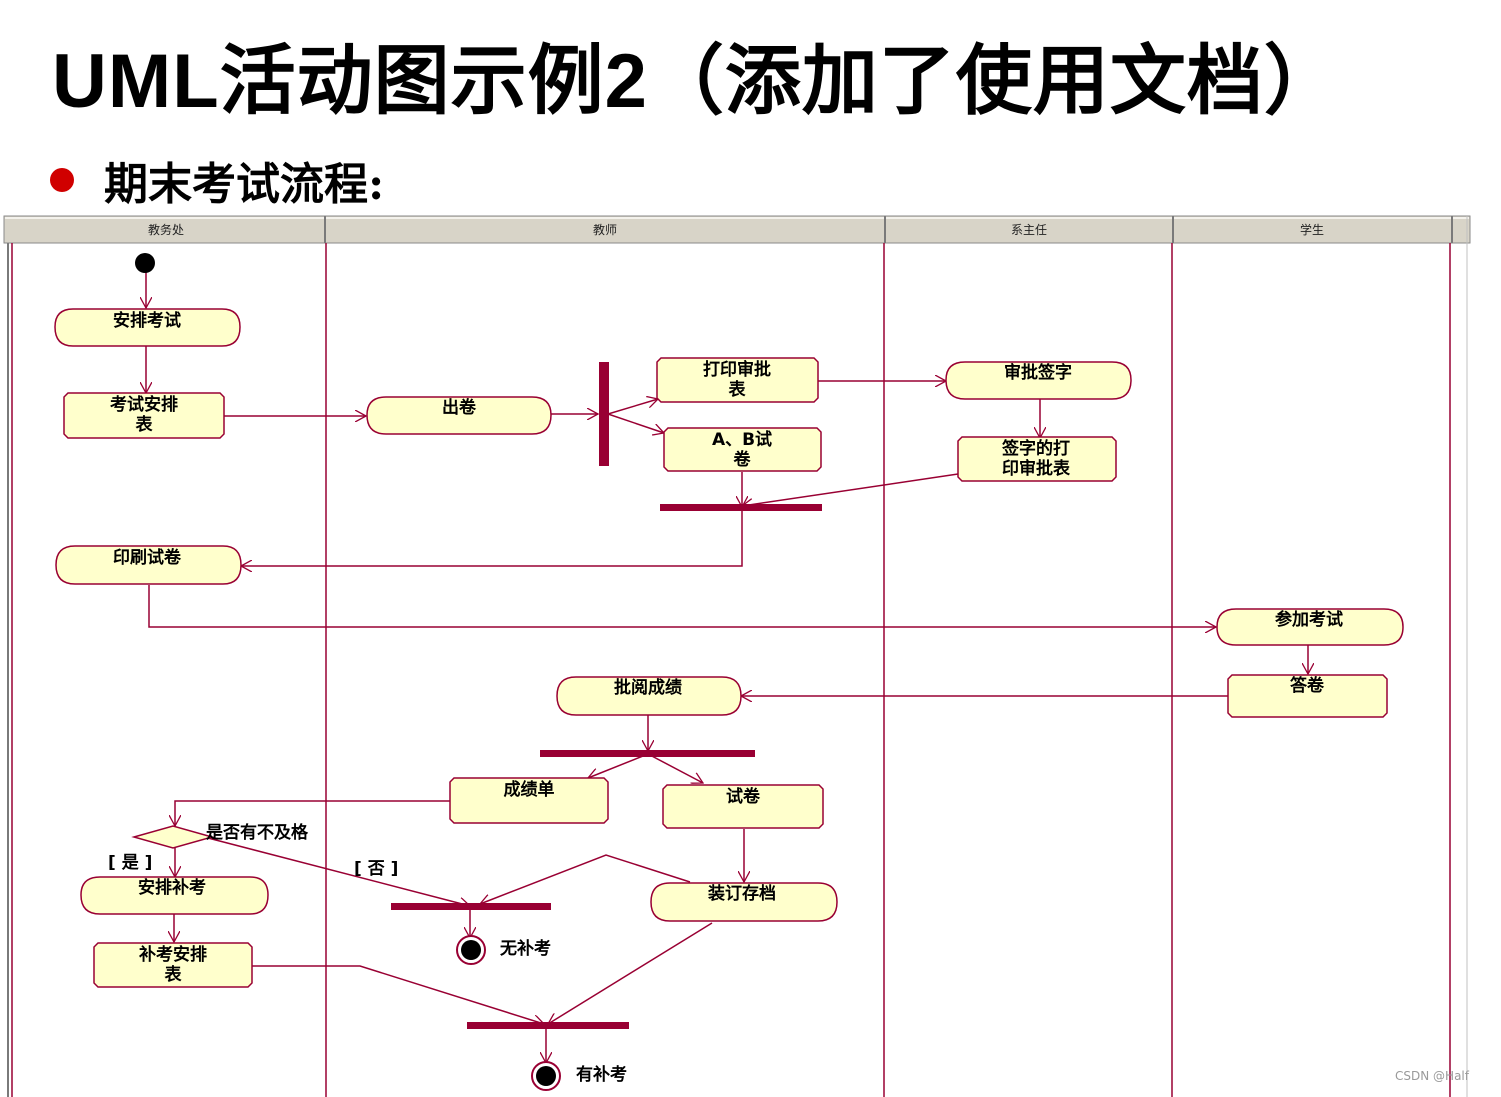 The width and height of the screenshot is (1501, 1097). I want to click on initial-node, so click(145, 263).